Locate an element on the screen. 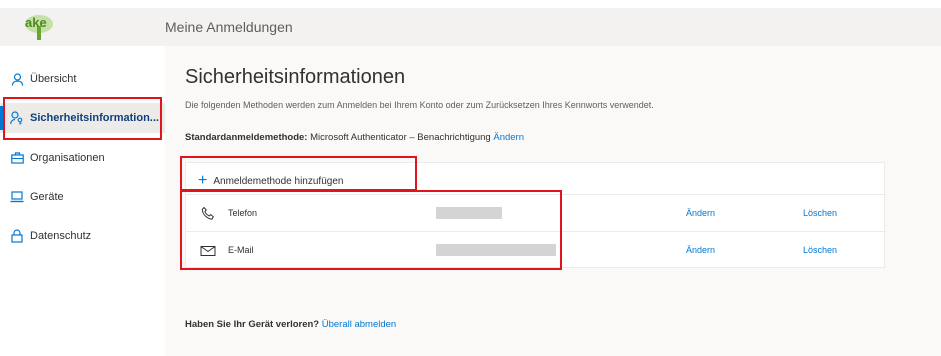 The width and height of the screenshot is (941, 356). plus-icon: + is located at coordinates (203, 180).